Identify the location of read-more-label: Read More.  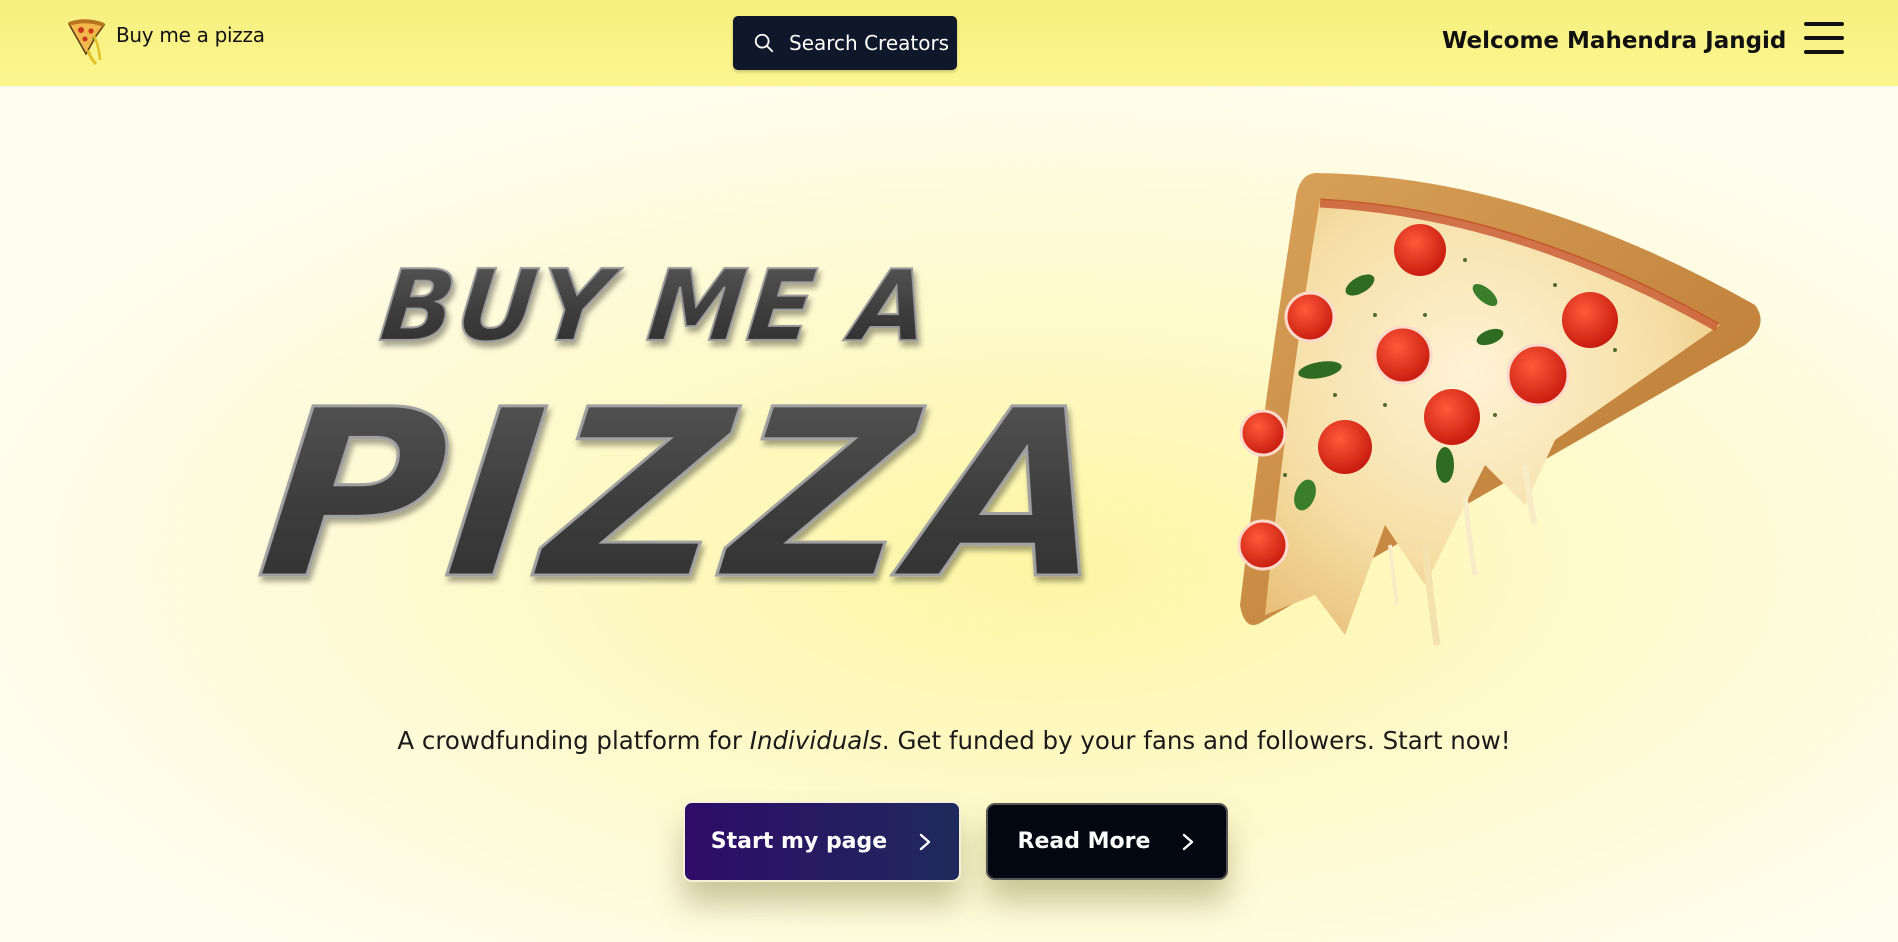
(1084, 841).